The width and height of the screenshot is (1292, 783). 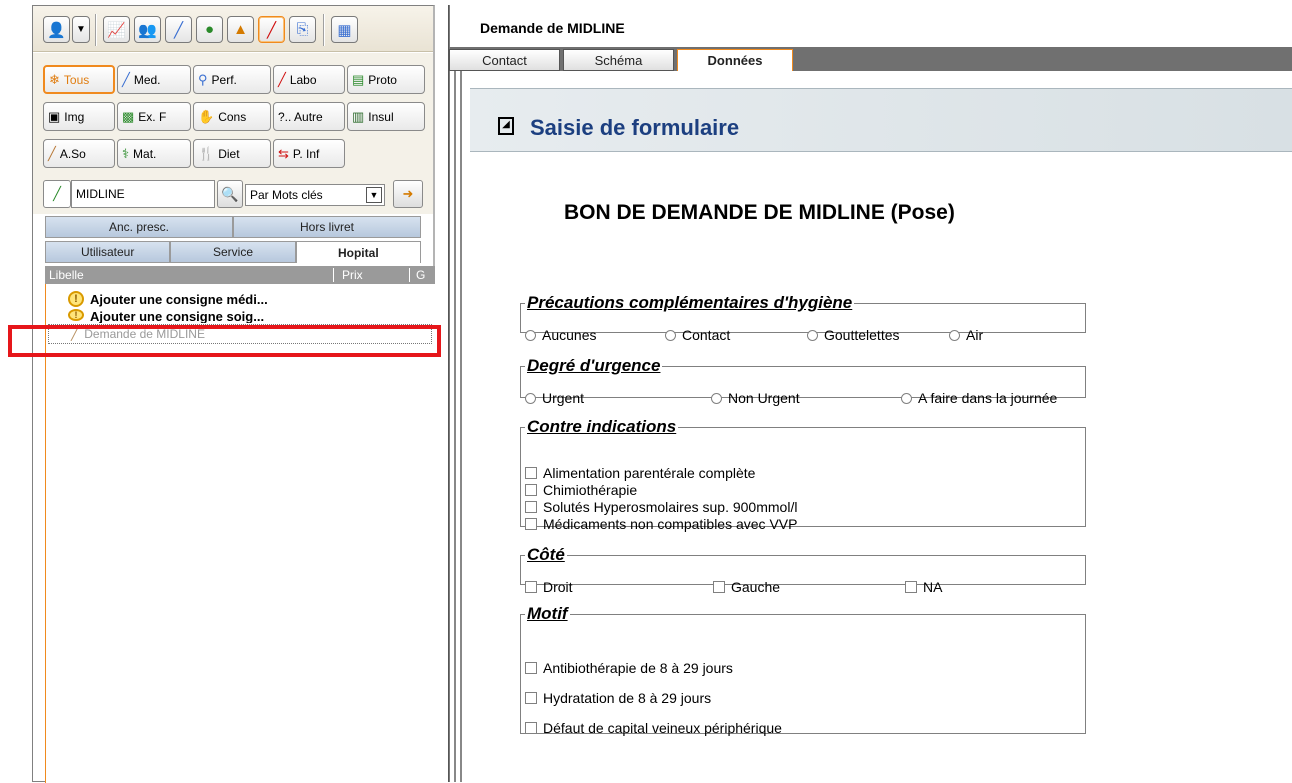 What do you see at coordinates (56, 29) in the screenshot?
I see `patient-icon: 👤` at bounding box center [56, 29].